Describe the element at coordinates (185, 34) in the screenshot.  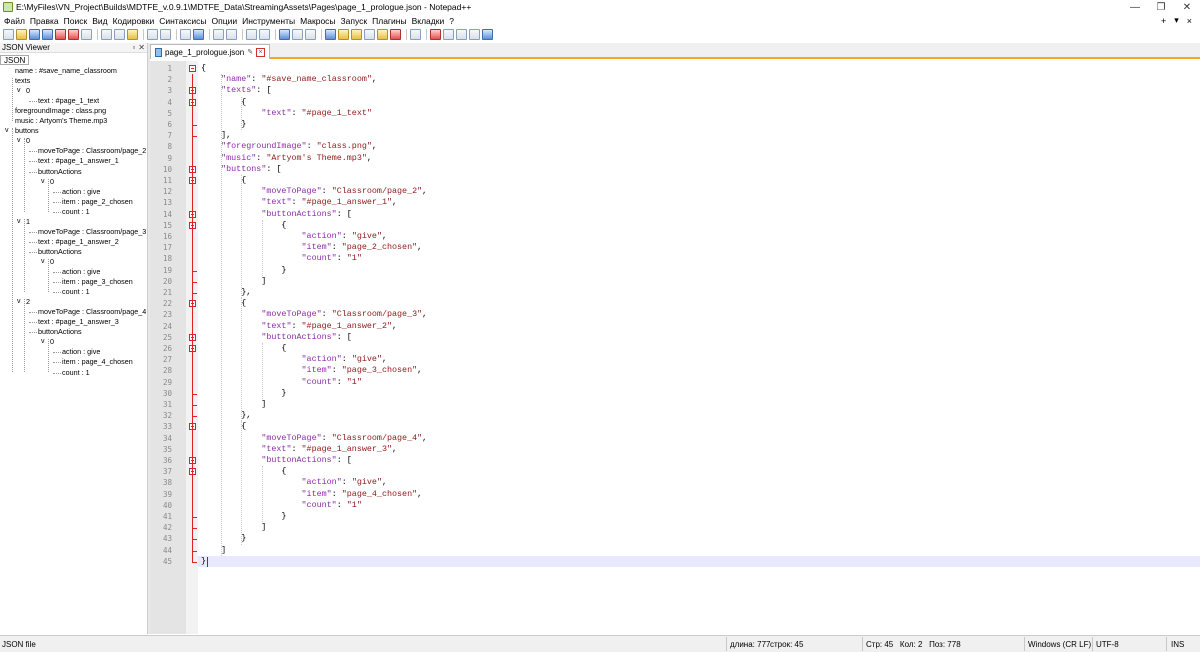
I see `find-icon` at that location.